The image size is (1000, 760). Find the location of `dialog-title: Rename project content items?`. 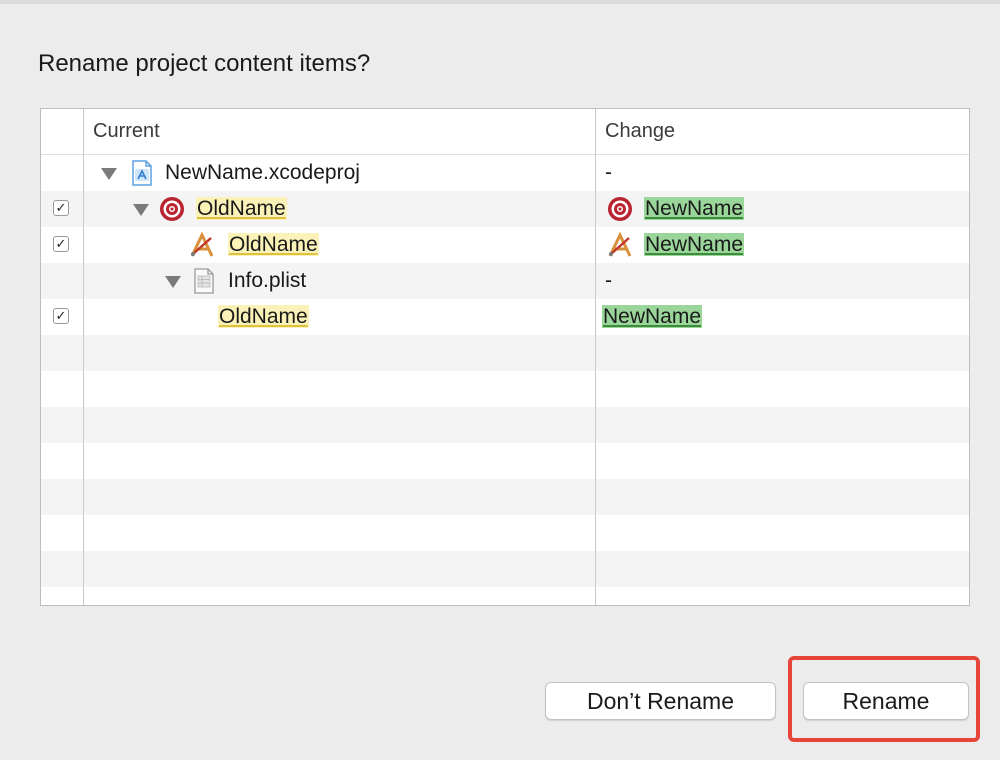

dialog-title: Rename project content items? is located at coordinates (204, 63).